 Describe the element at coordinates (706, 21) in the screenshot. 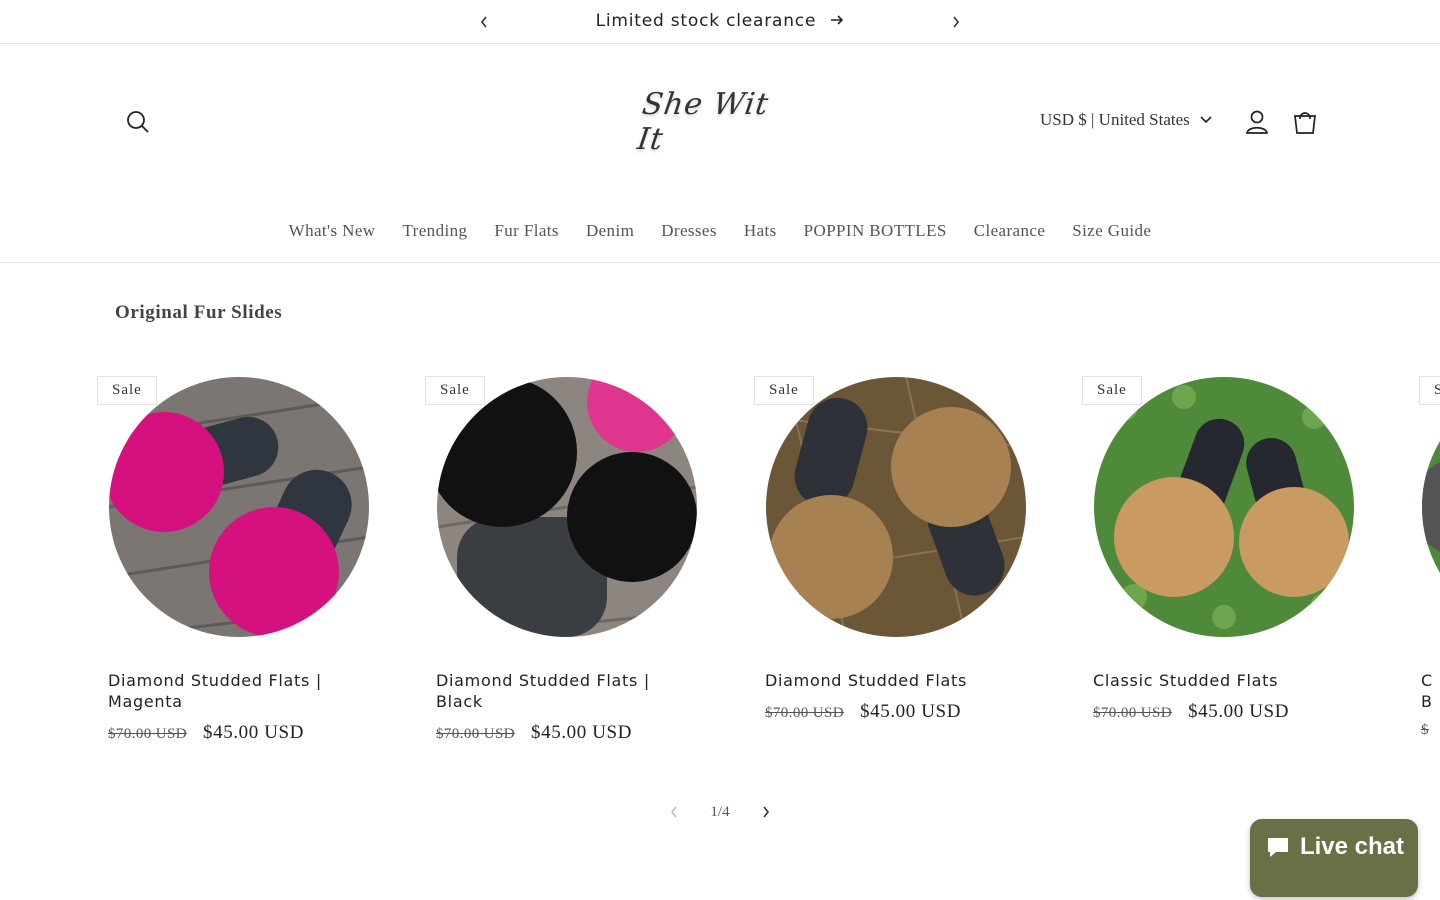

I see `announcement-link: Limited stock clearance` at that location.